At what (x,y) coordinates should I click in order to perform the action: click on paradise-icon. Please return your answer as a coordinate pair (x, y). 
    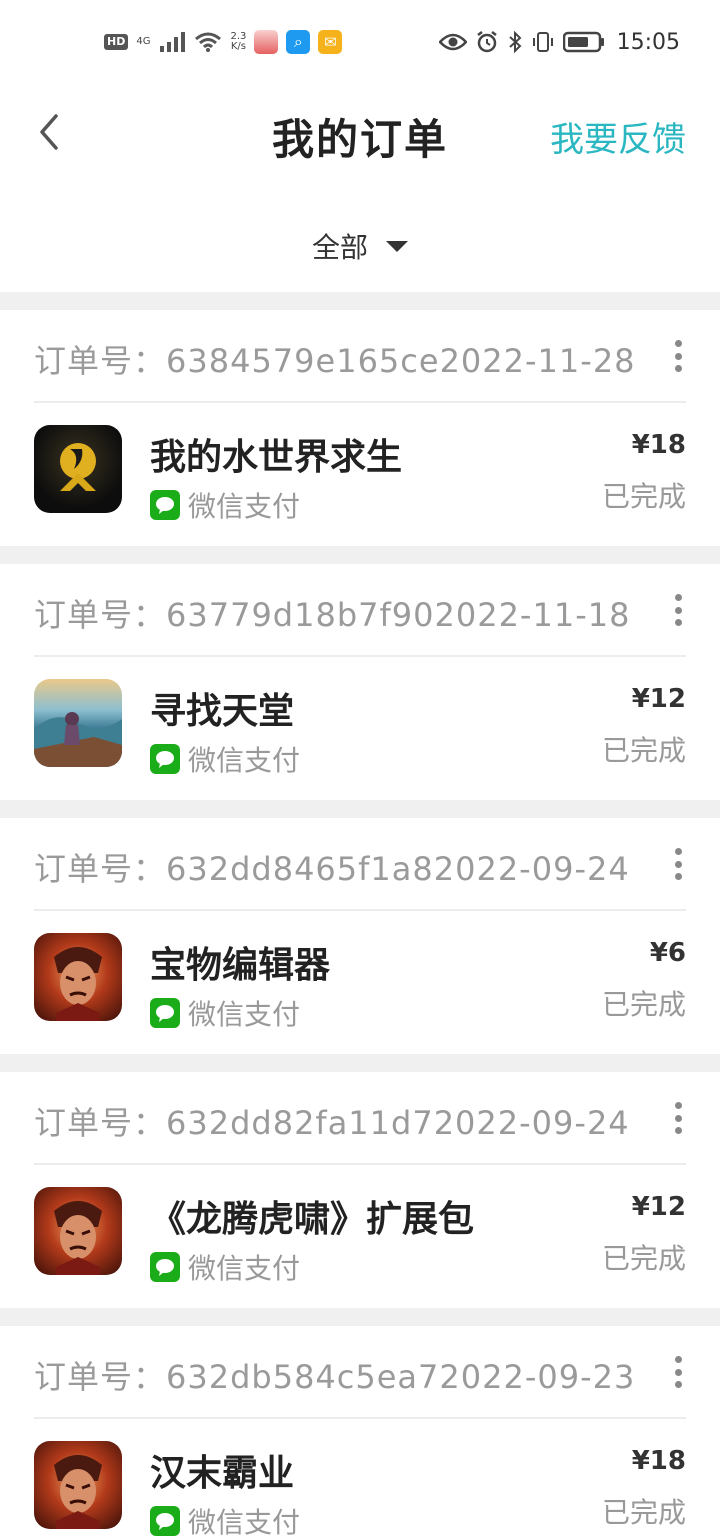
    Looking at the image, I should click on (78, 723).